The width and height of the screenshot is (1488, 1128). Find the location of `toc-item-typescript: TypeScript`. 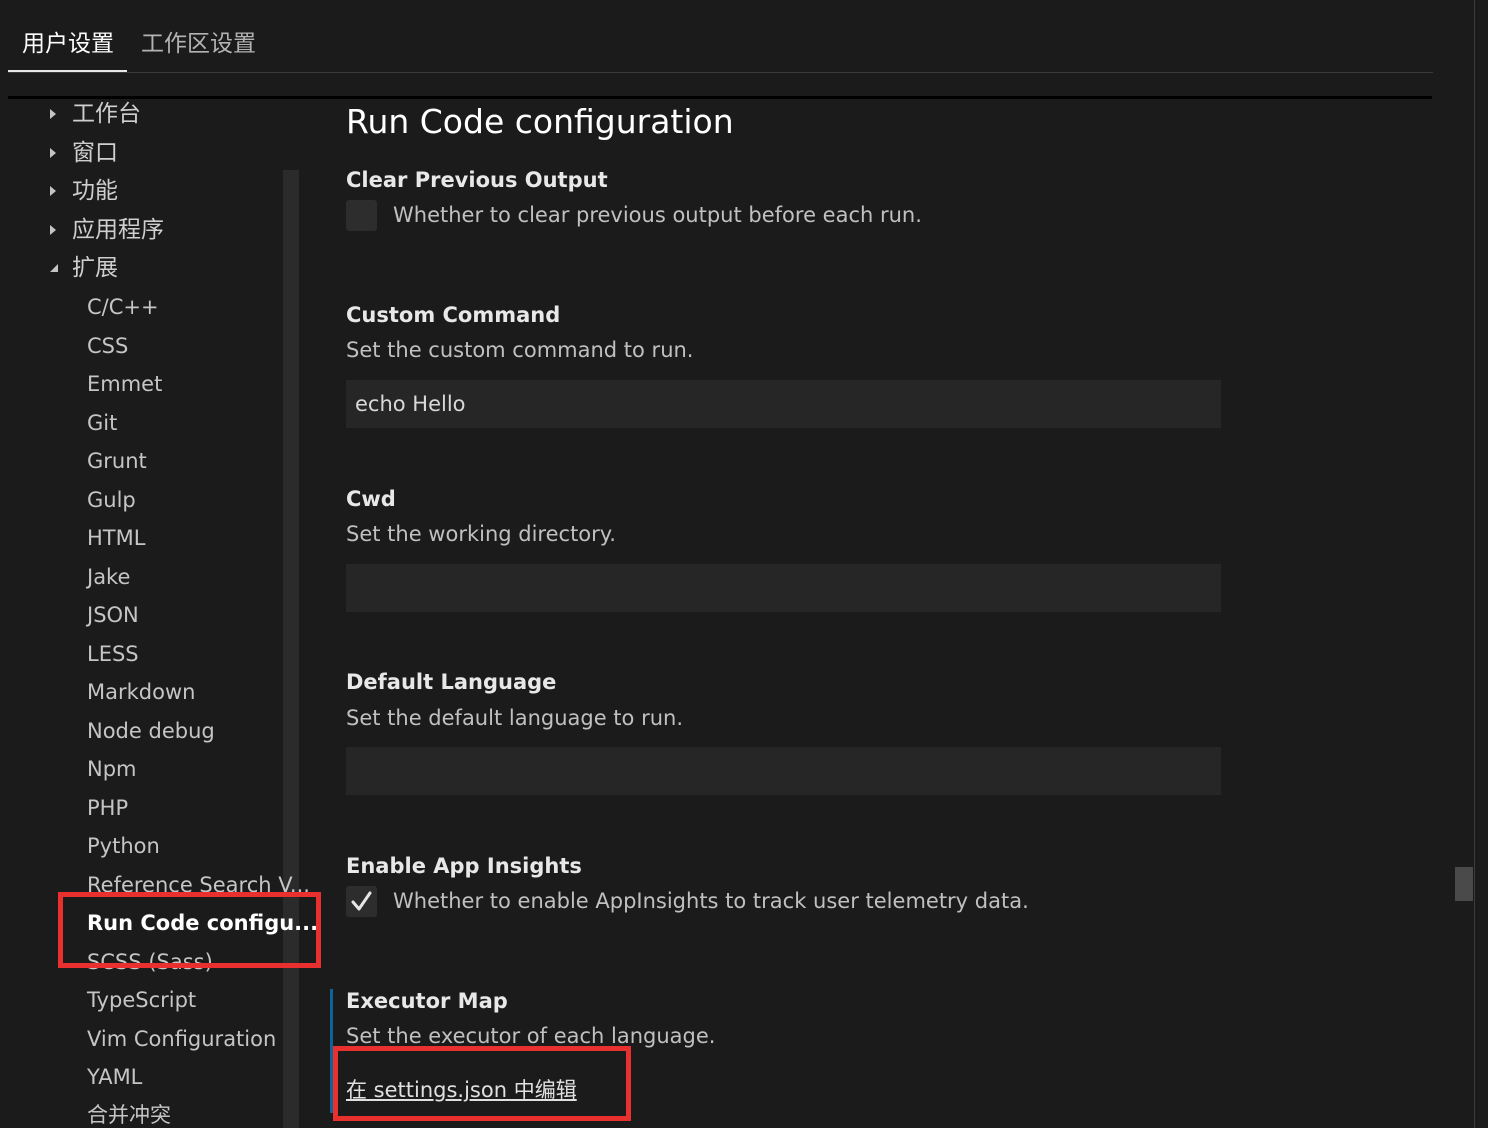

toc-item-typescript: TypeScript is located at coordinates (141, 1000).